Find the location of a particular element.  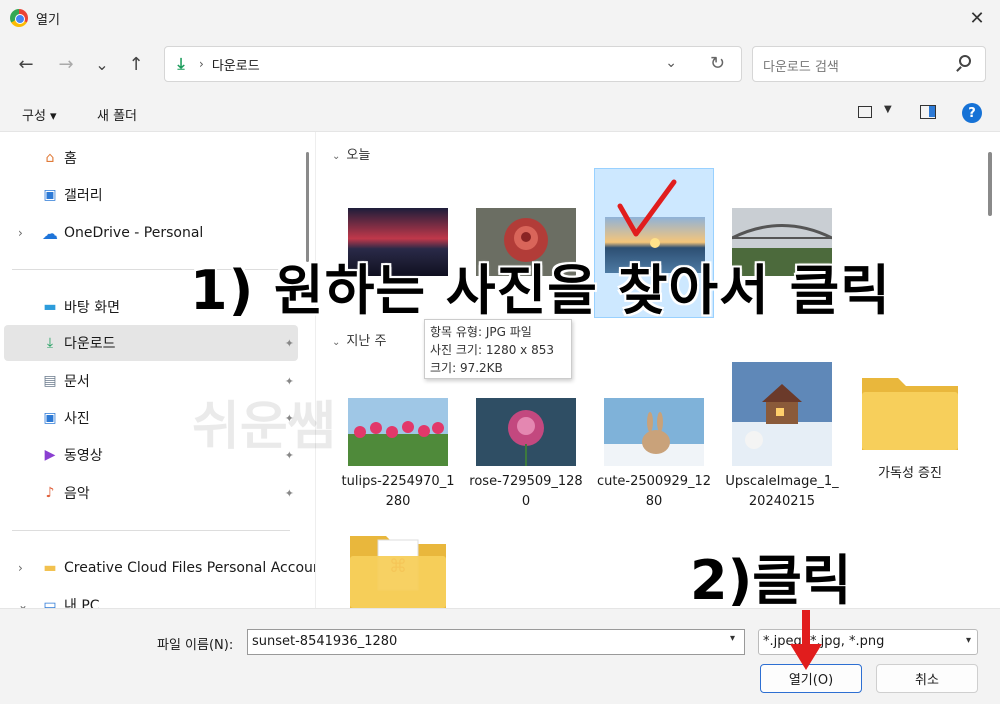

file-name: cute-2500929_1280 is located at coordinates (654, 491).